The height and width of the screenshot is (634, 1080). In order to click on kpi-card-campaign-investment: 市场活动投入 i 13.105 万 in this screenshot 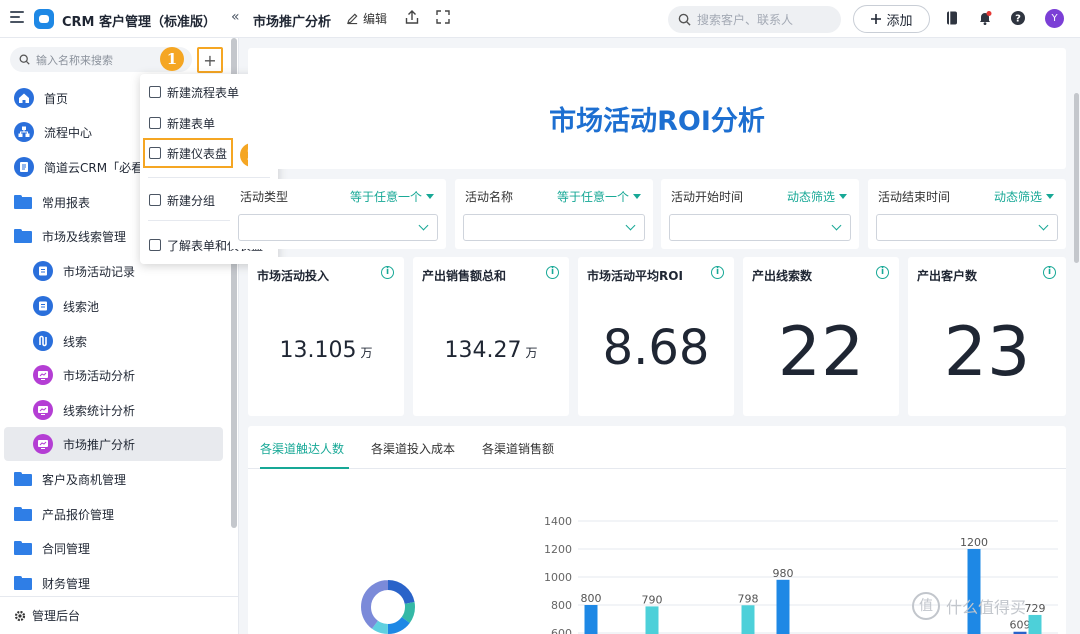, I will do `click(326, 336)`.